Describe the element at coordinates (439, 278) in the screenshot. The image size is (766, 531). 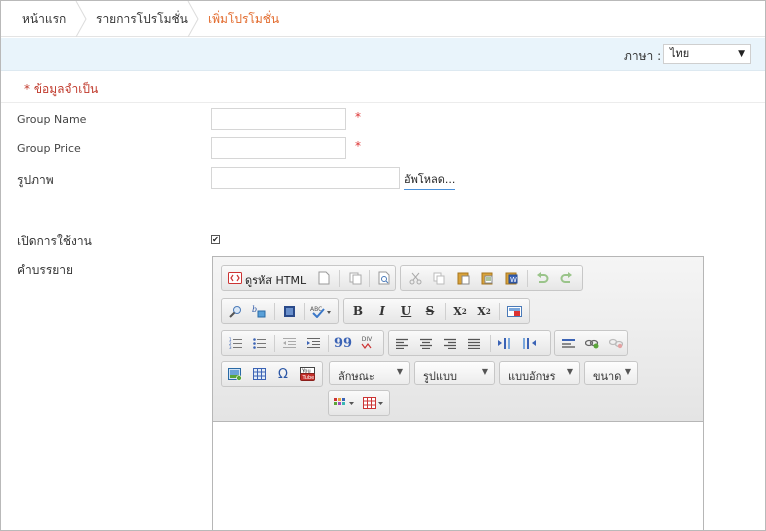
I see `copy-icon` at that location.